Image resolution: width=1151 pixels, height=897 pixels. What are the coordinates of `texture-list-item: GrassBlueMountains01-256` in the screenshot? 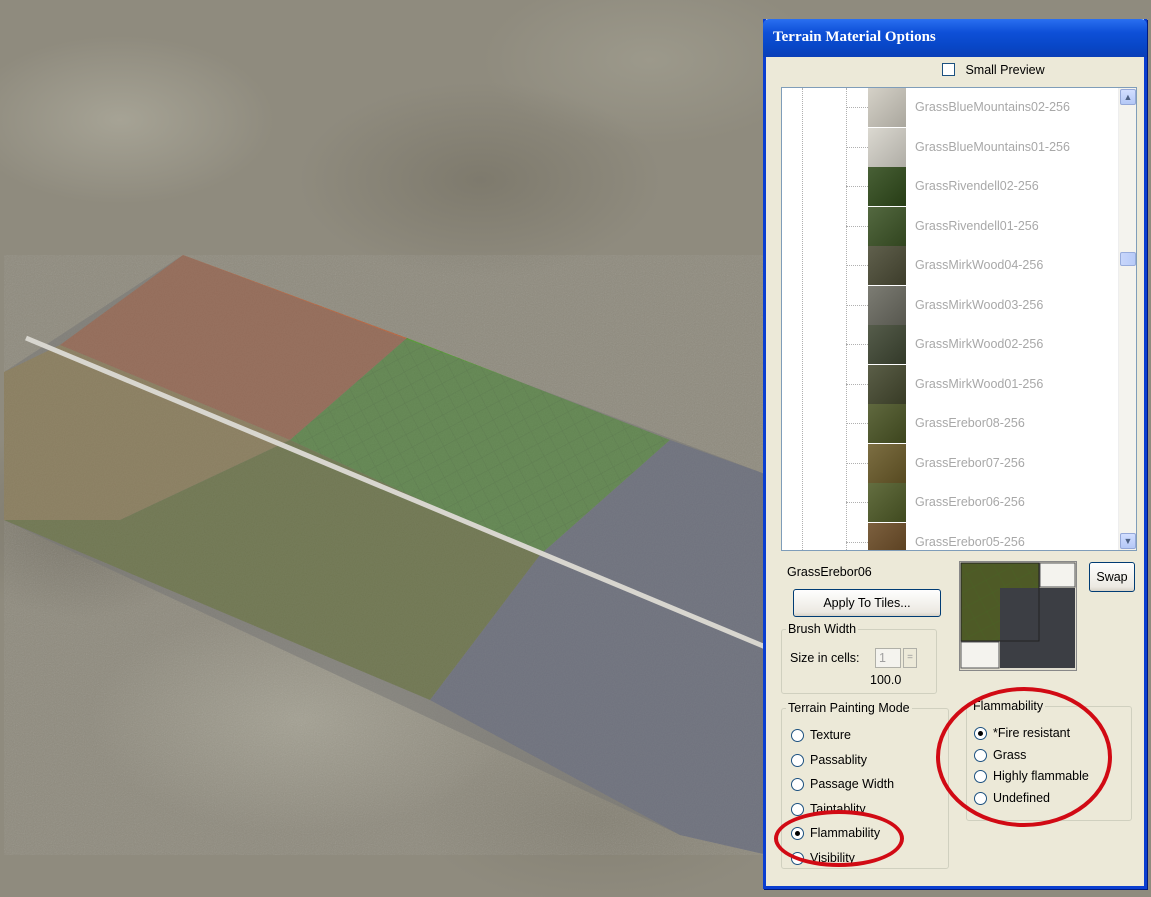 It's located at (952, 147).